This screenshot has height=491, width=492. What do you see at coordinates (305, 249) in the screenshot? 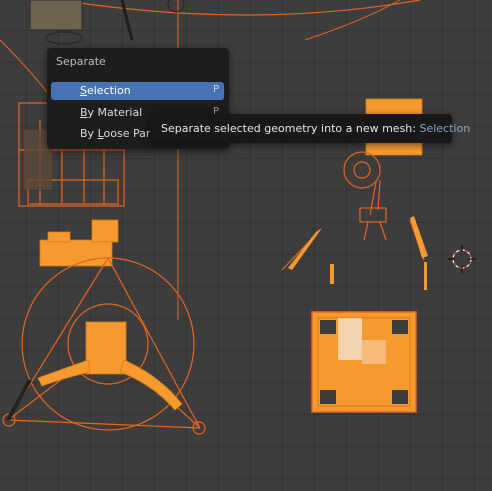
I see `object-figure-arm-left` at bounding box center [305, 249].